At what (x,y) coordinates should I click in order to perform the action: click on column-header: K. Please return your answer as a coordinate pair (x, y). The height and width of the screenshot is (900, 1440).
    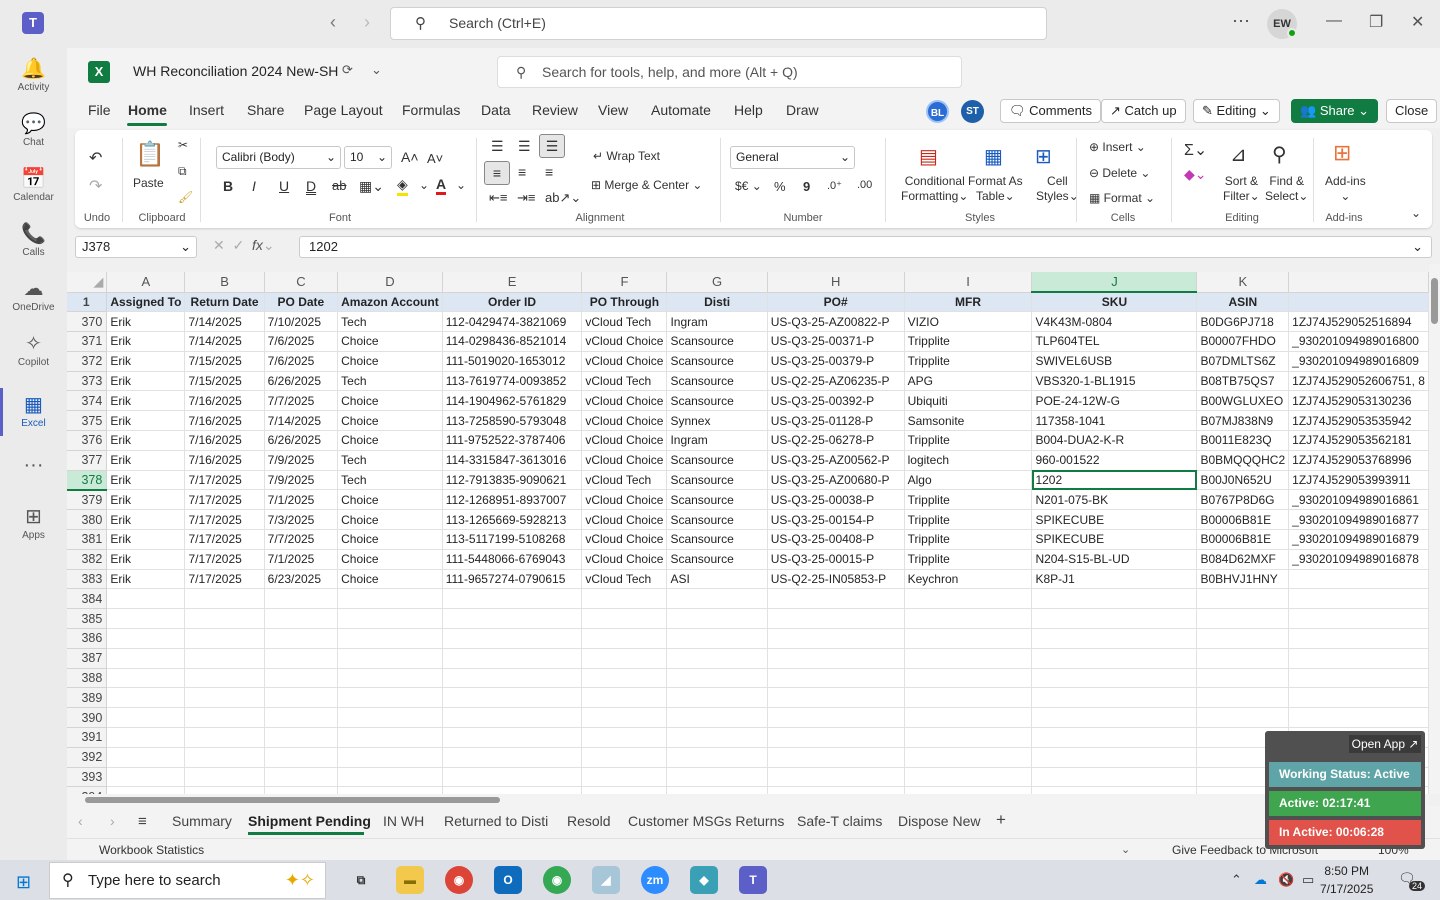
    Looking at the image, I should click on (1243, 282).